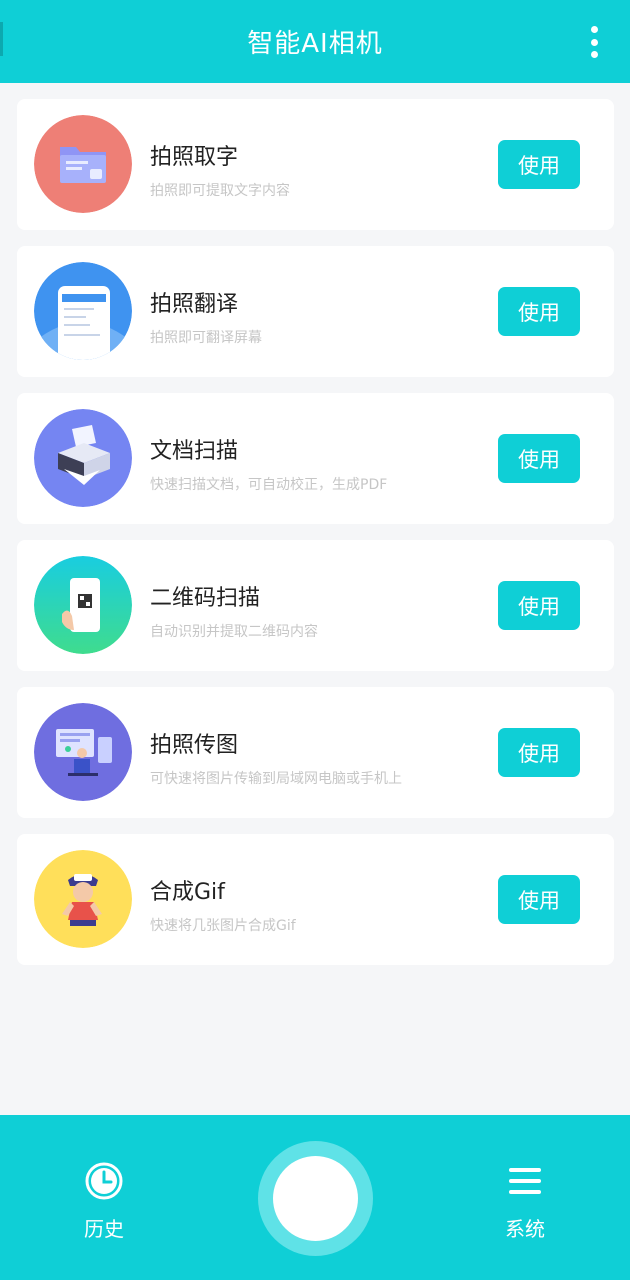 This screenshot has width=630, height=1280. I want to click on history-label: 历史, so click(104, 1229).